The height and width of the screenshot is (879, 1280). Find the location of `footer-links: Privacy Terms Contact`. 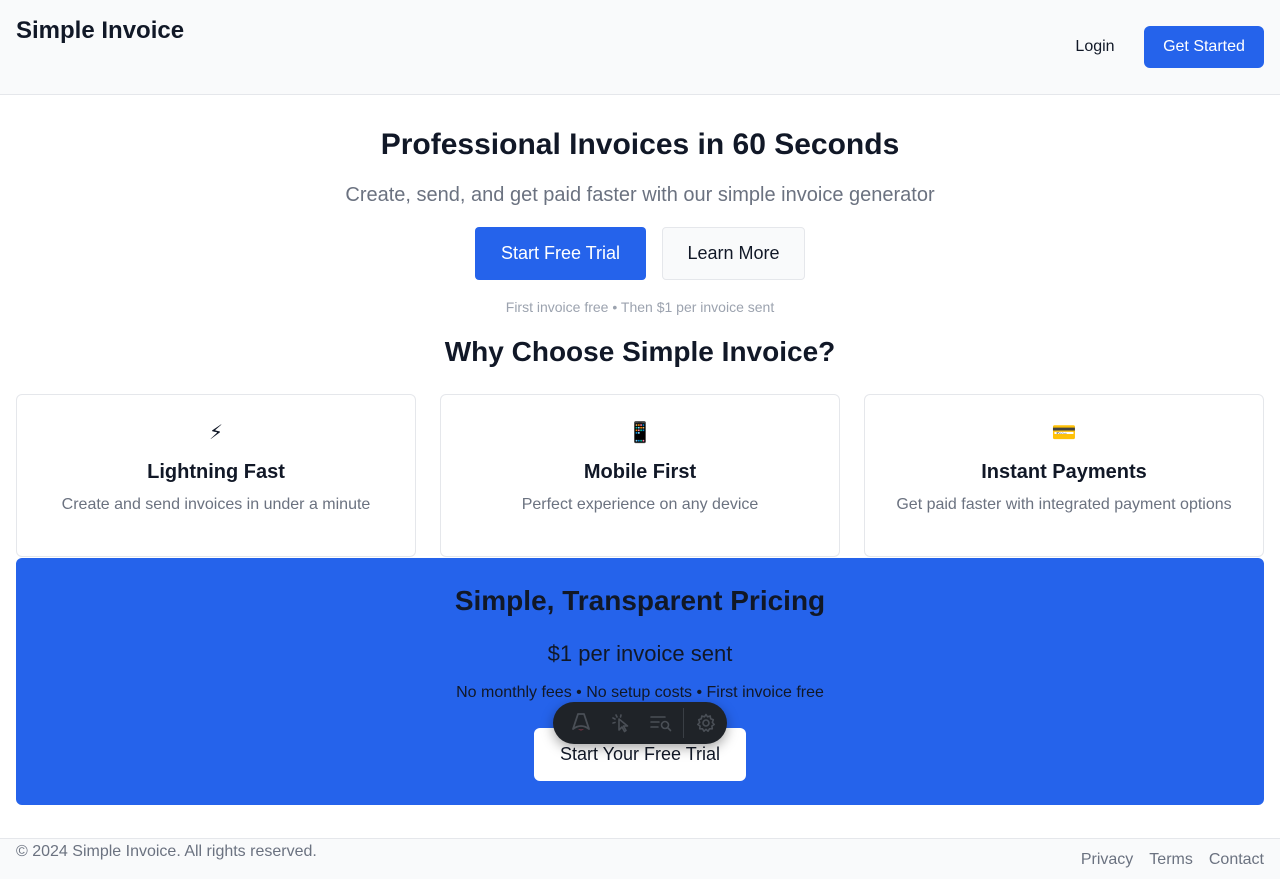

footer-links: Privacy Terms Contact is located at coordinates (1172, 860).